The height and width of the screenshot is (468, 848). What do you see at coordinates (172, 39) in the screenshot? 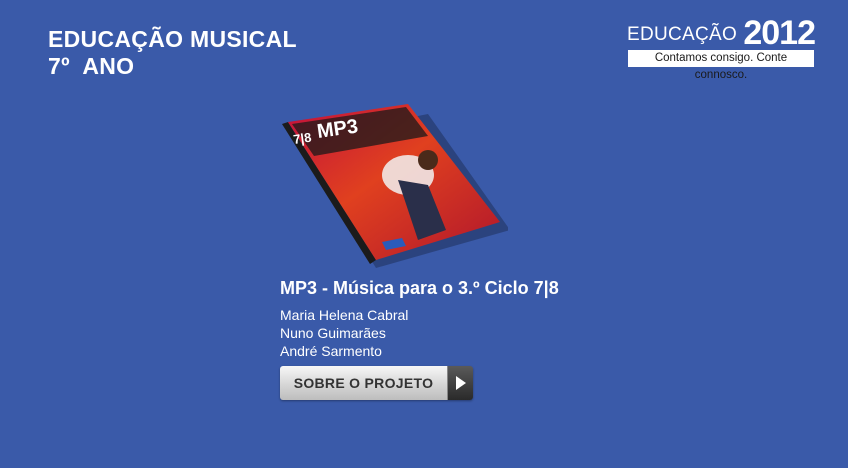
I see `page-title-line1: EDUCAÇÃO MUSICAL` at bounding box center [172, 39].